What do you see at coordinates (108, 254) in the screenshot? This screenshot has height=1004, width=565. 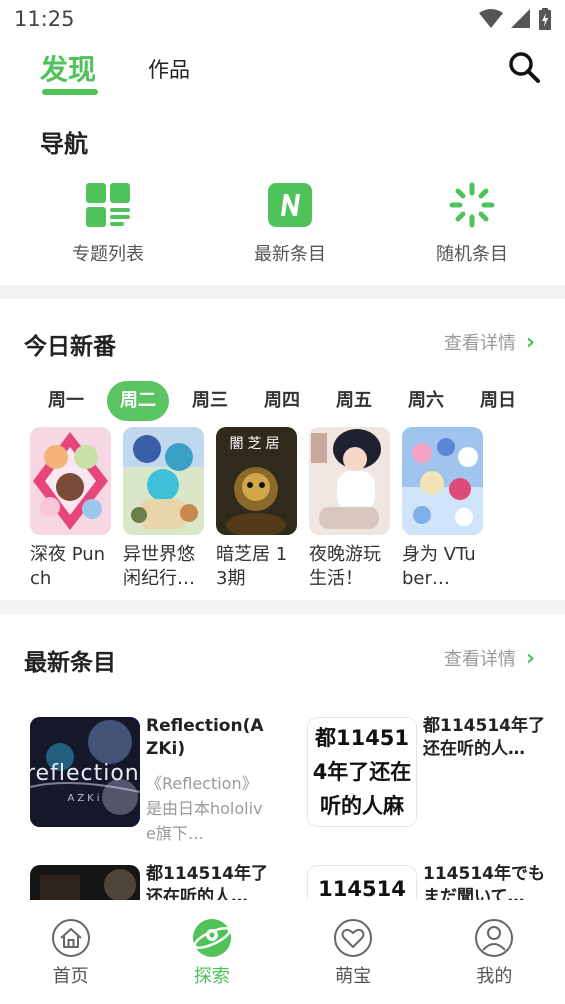 I see `nav-item-label: 专题列表` at bounding box center [108, 254].